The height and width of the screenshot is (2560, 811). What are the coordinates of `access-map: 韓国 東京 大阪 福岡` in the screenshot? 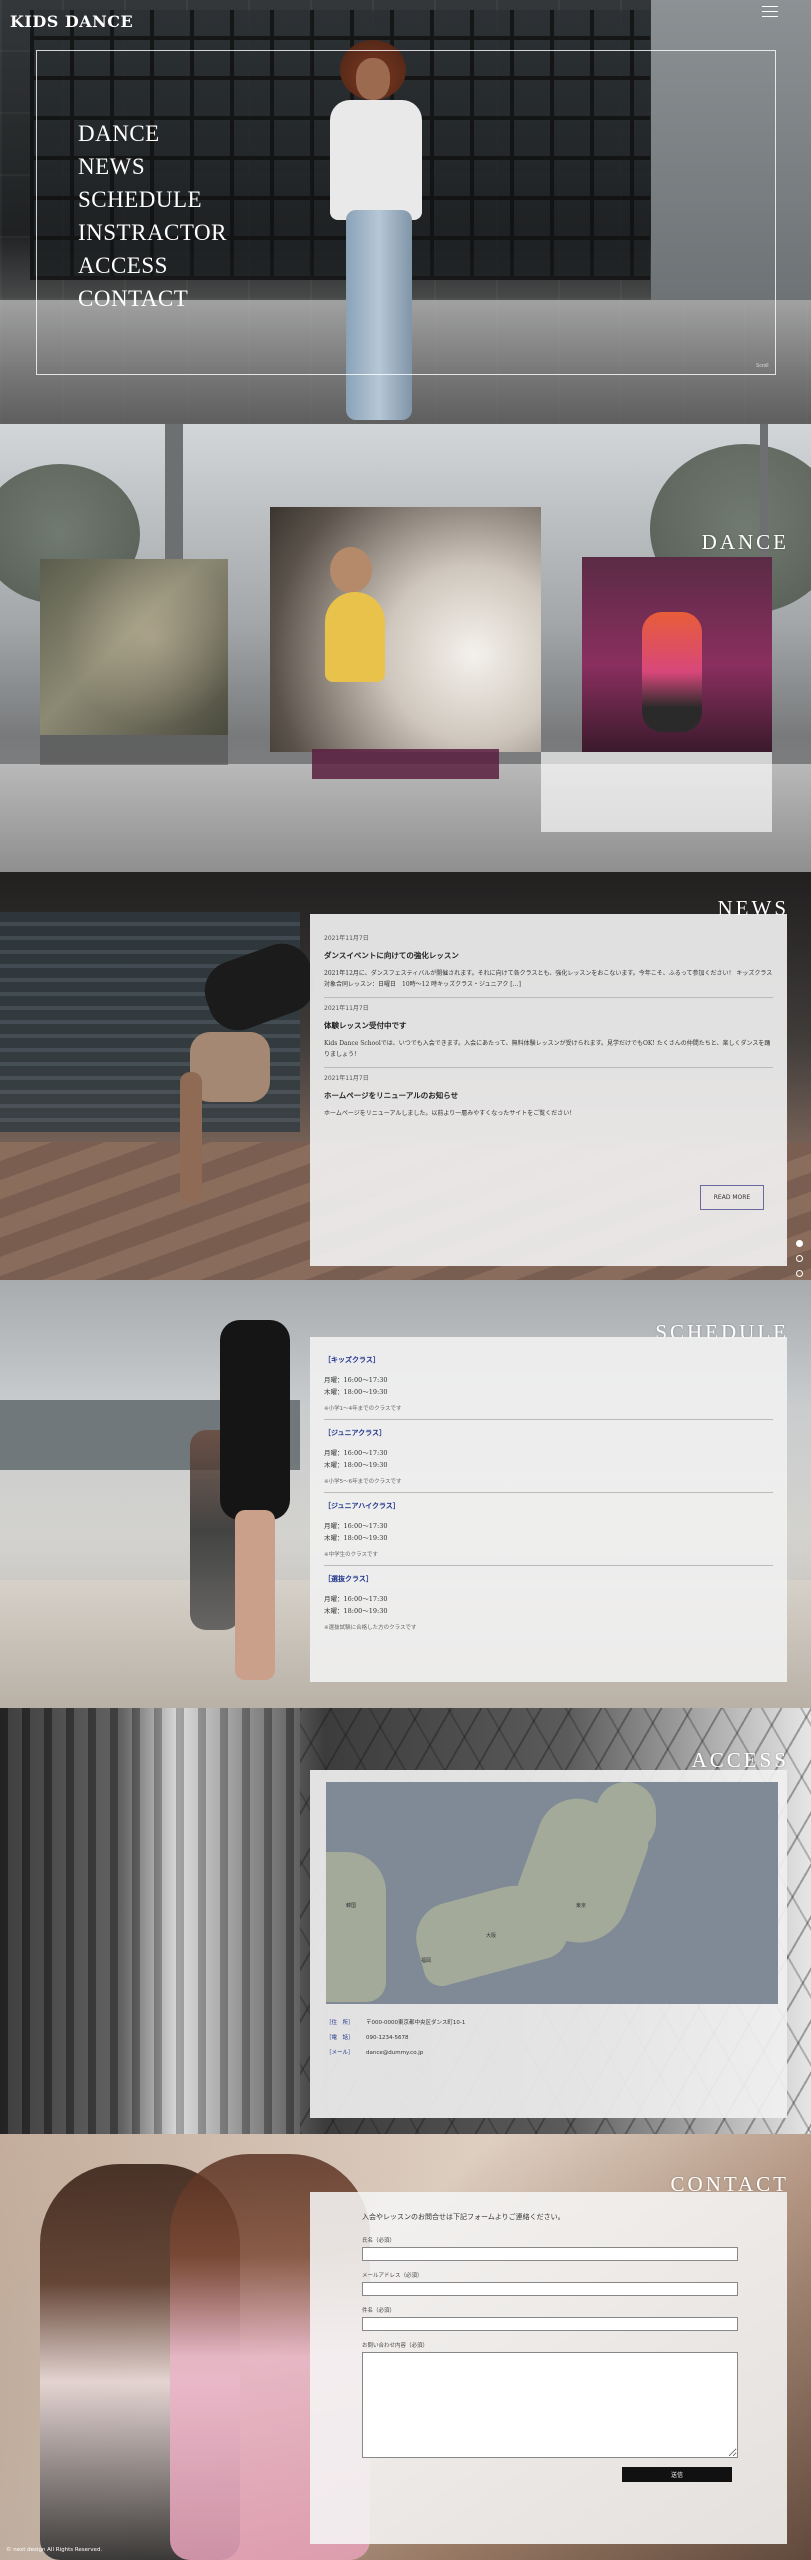 It's located at (552, 1893).